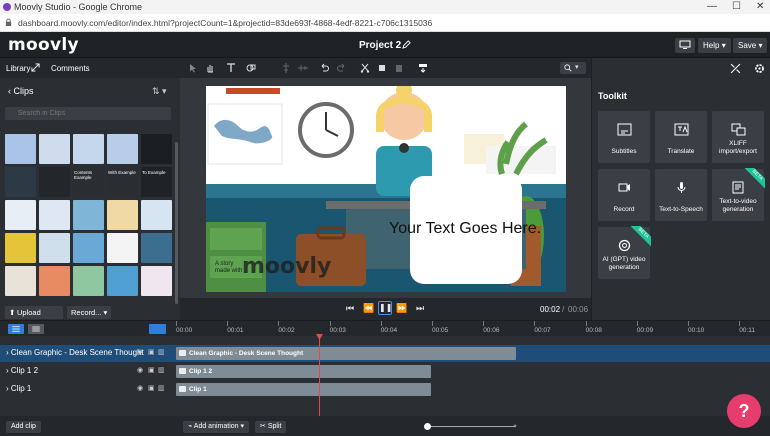  I want to click on redo-icon, so click(342, 68).